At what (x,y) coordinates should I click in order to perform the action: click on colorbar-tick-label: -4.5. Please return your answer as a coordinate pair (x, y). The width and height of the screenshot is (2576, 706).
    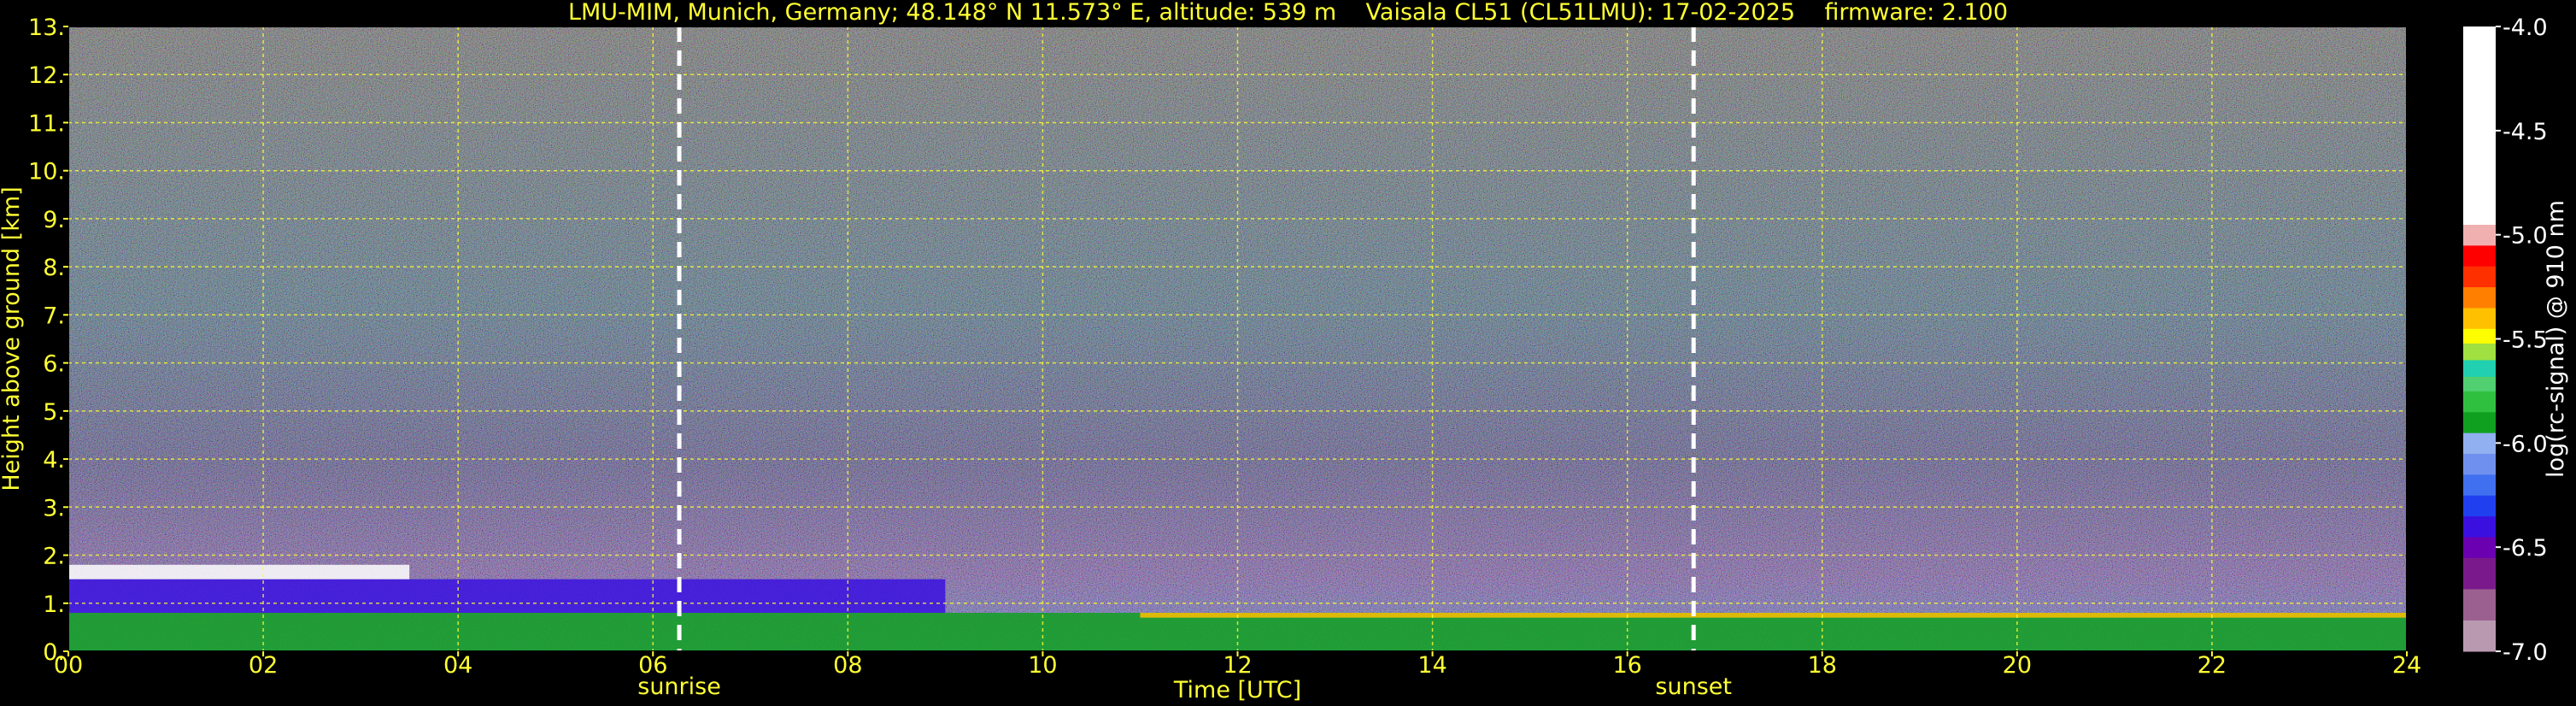
    Looking at the image, I should click on (2525, 132).